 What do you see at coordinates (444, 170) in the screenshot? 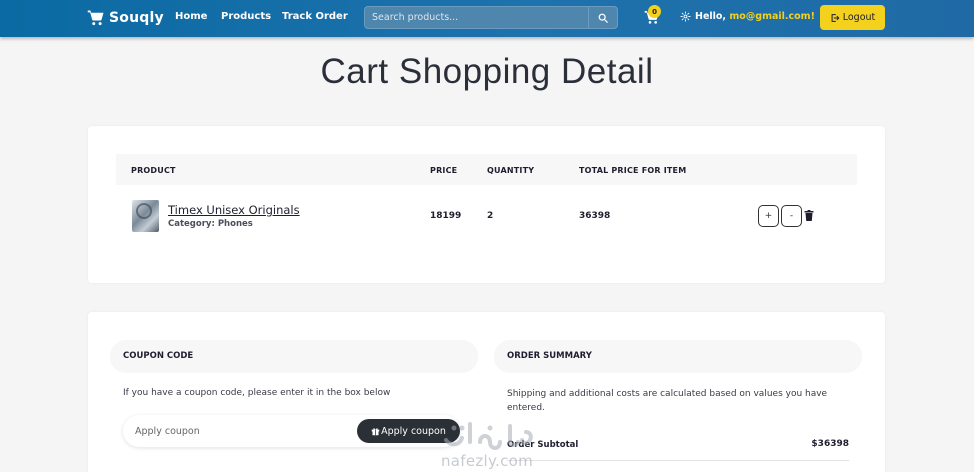
I see `column-header-price: PRICE` at bounding box center [444, 170].